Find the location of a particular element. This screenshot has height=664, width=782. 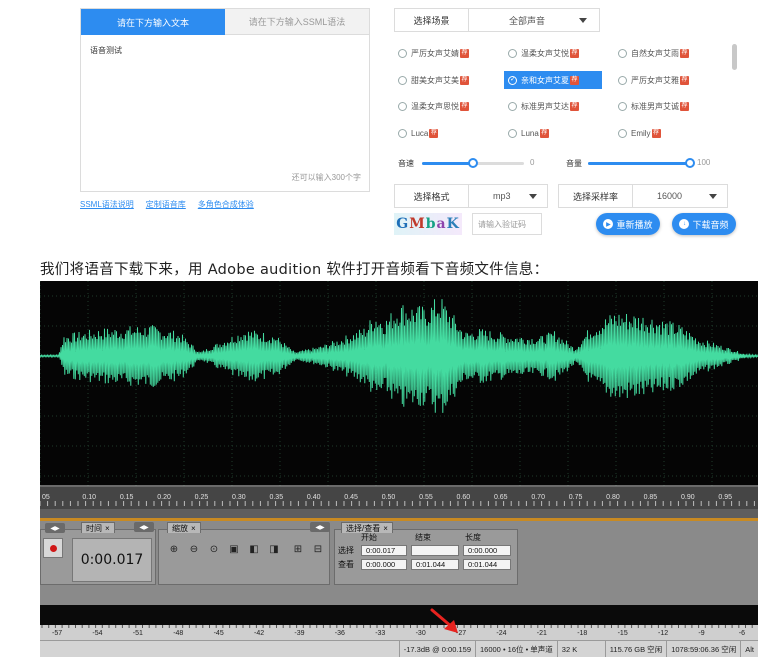

link-multi-role: 多角色合成体验 is located at coordinates (226, 204).